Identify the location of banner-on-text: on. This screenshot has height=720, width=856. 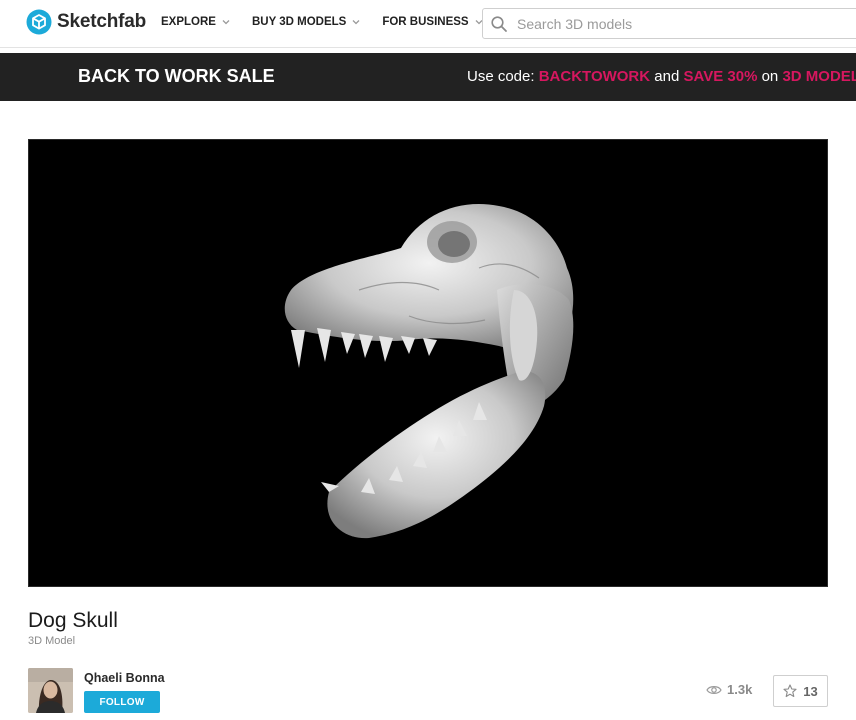
(770, 76).